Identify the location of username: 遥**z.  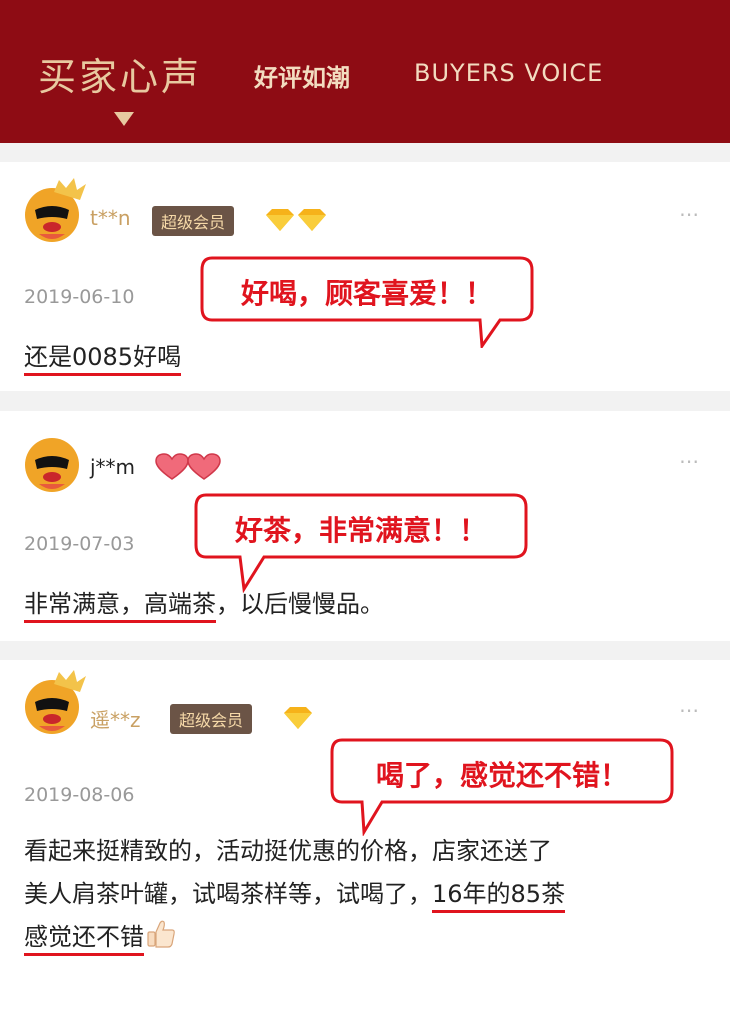
(115, 718).